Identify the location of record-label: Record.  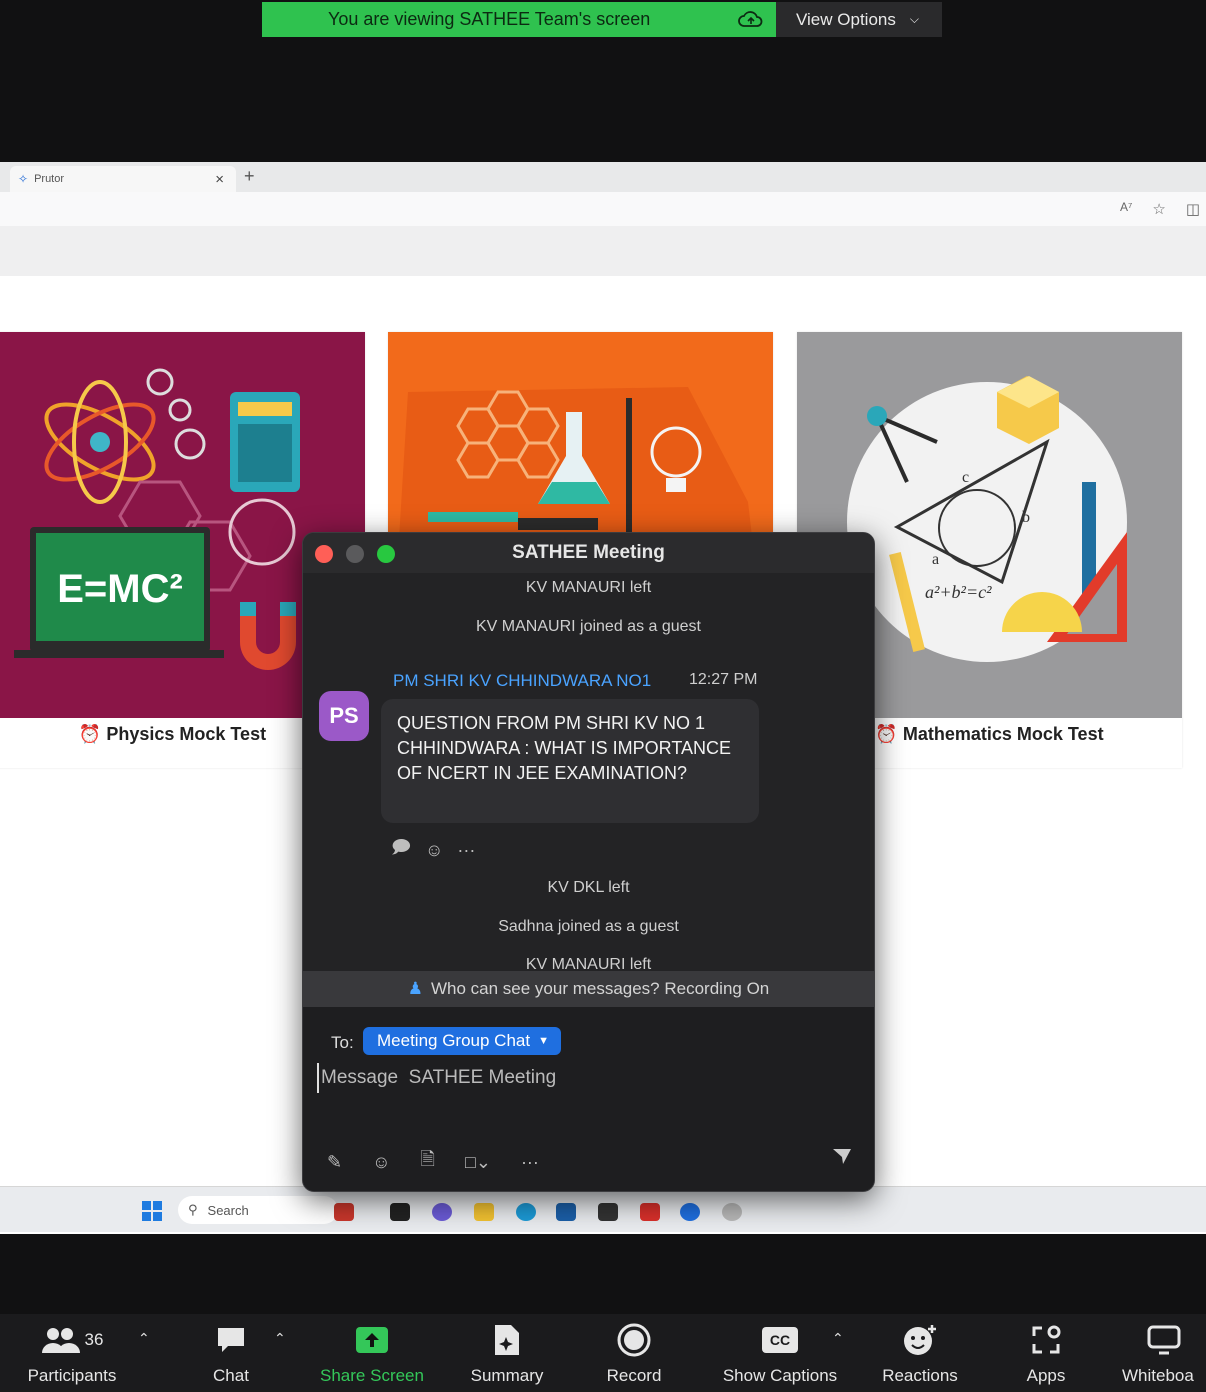
(634, 1375).